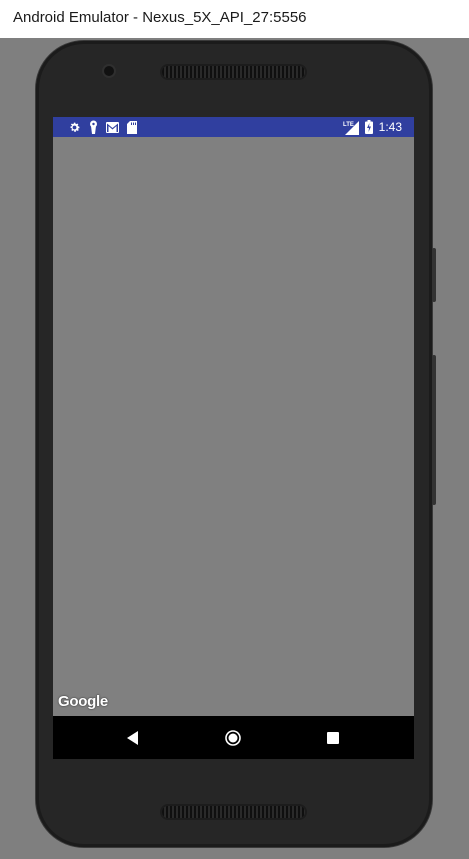 This screenshot has width=469, height=859. I want to click on lte-label: LTE, so click(348, 125).